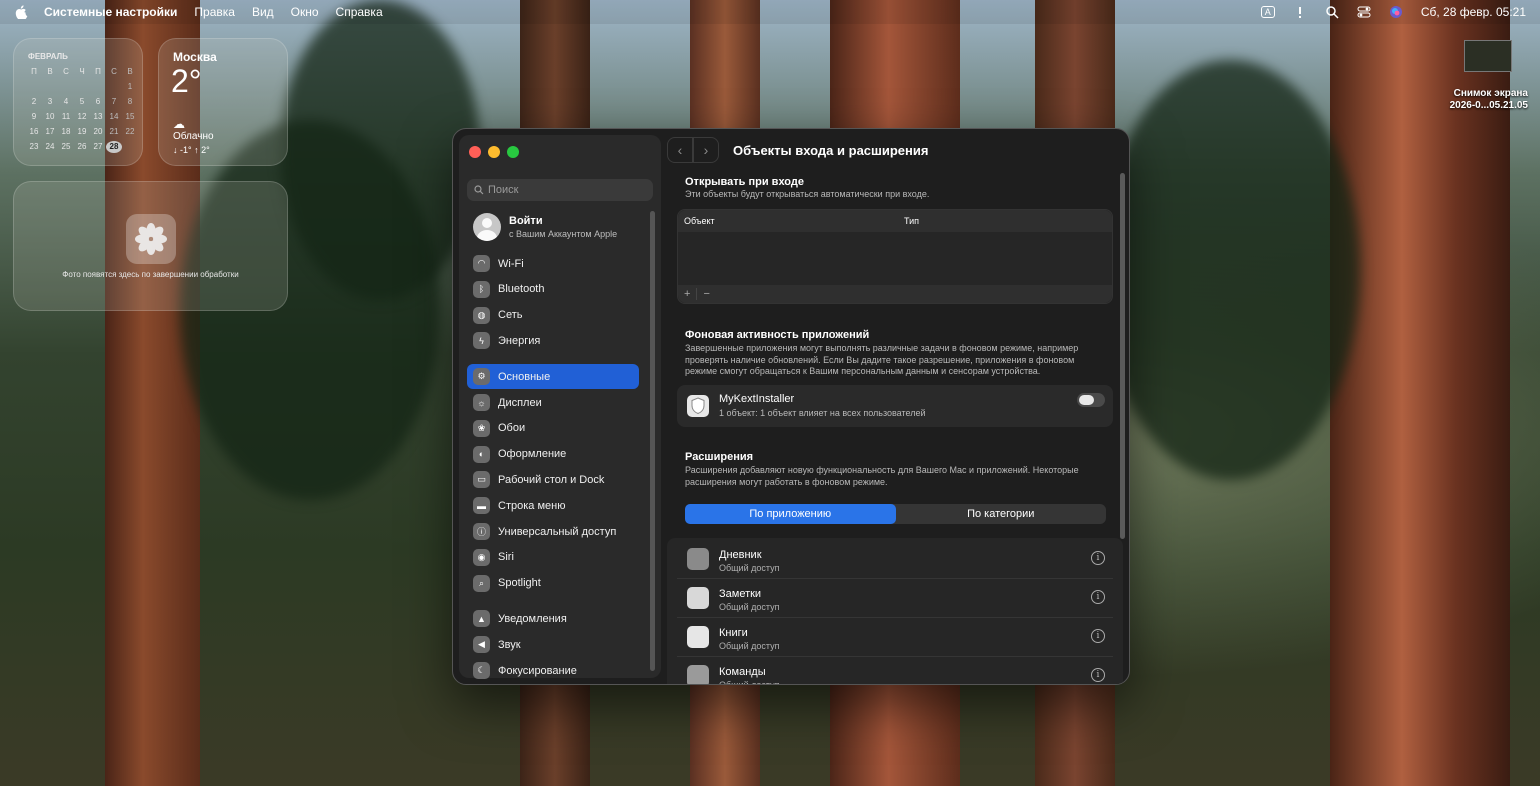  Describe the element at coordinates (687, 294) in the screenshot. I see `add-item-button: +` at that location.